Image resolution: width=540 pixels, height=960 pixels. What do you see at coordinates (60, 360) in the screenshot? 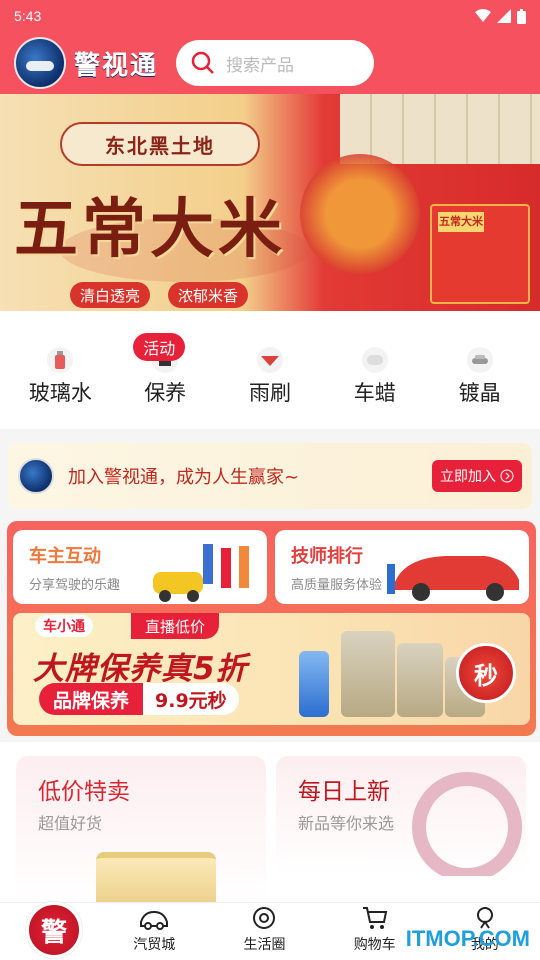
I see `glass-water-icon` at bounding box center [60, 360].